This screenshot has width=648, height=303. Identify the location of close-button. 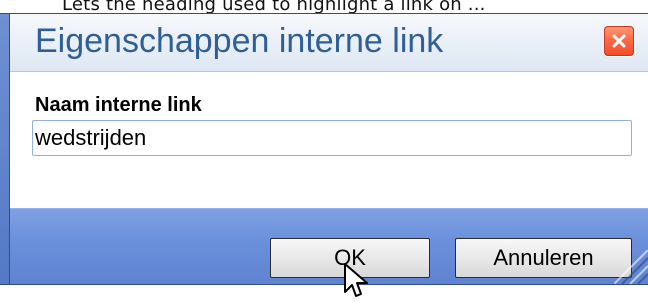
(619, 41).